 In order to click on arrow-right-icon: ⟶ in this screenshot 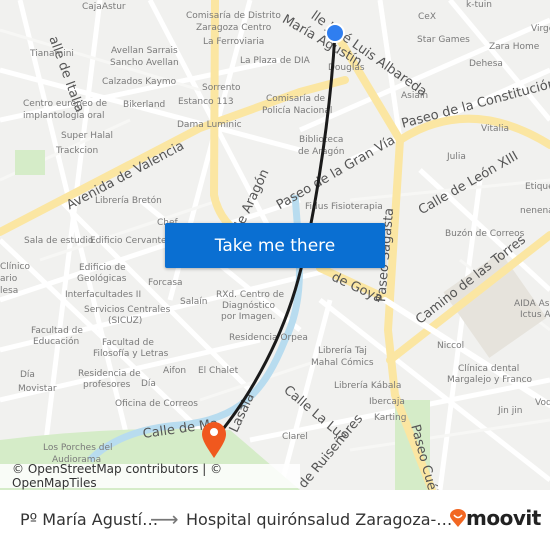, I will do `click(164, 519)`.